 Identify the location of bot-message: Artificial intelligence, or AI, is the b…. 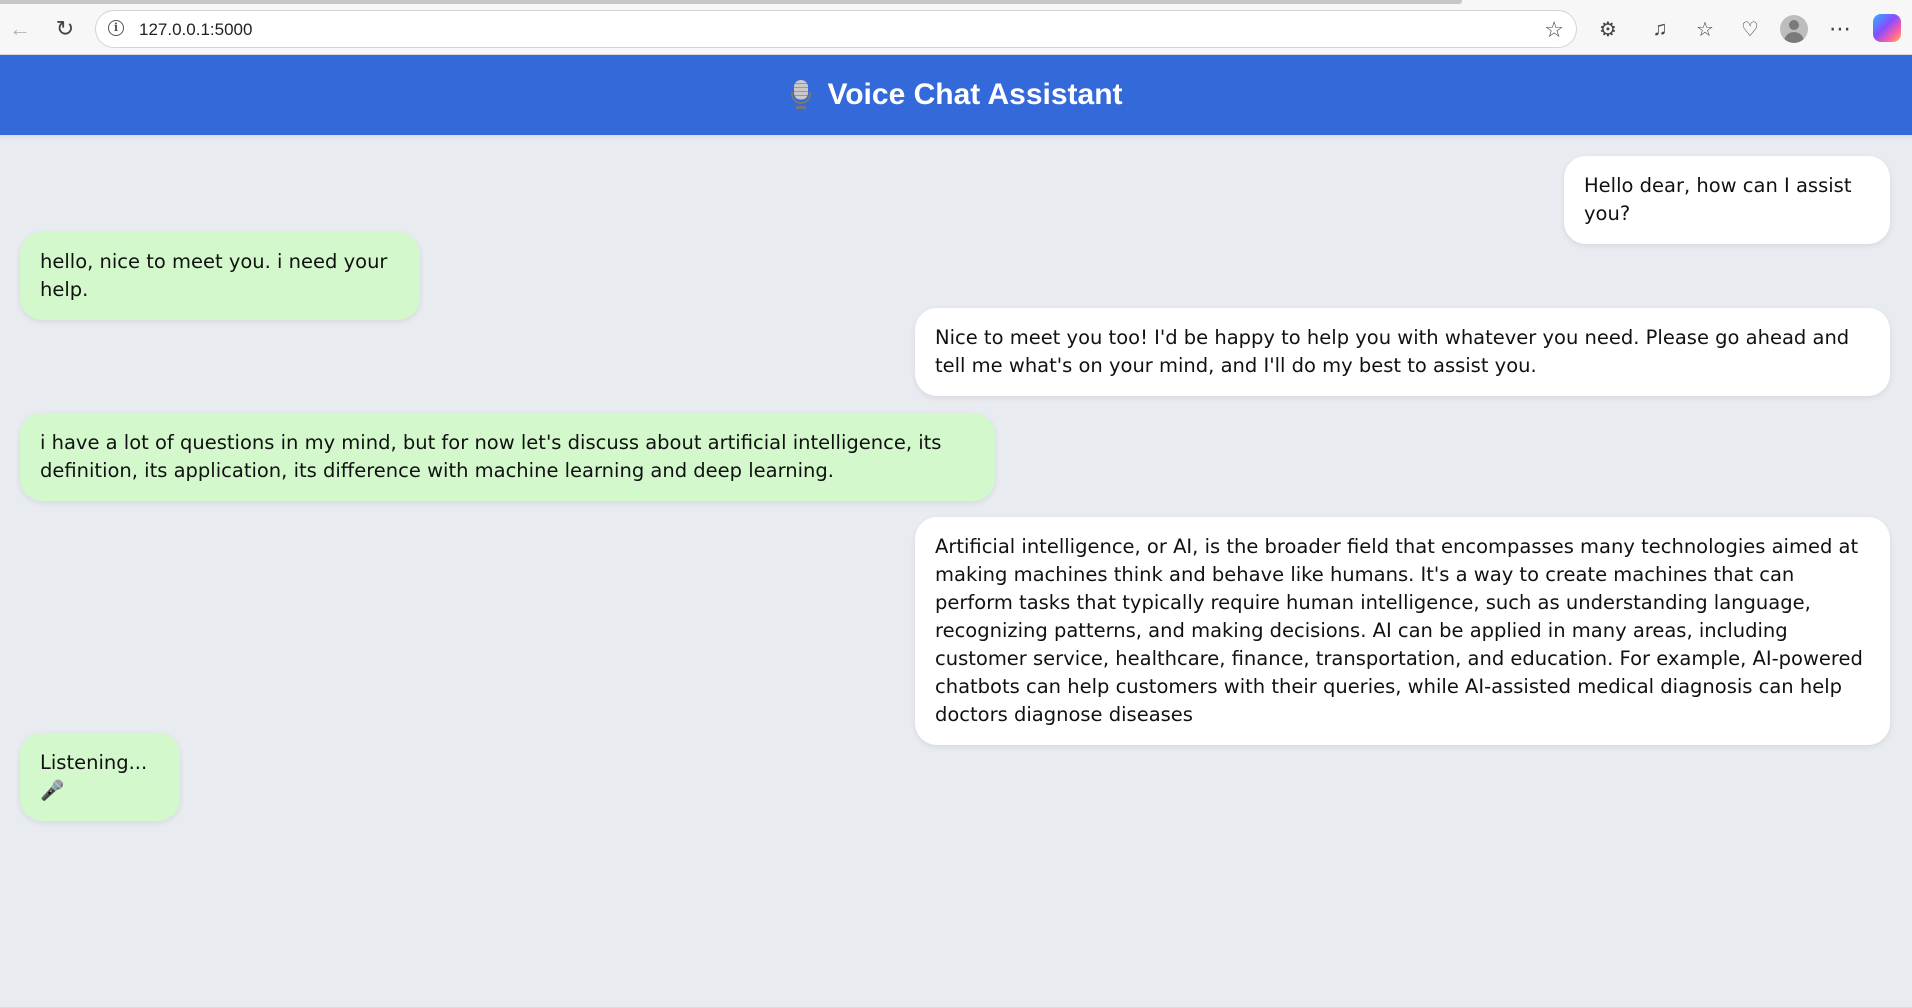
(1402, 631).